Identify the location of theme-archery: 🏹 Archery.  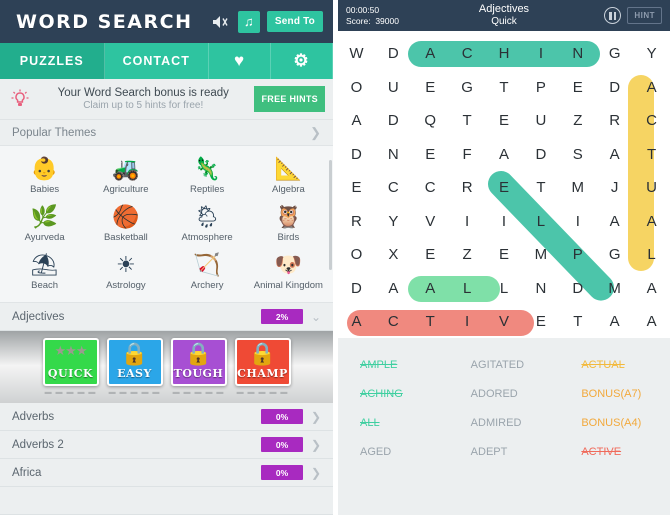
(207, 274).